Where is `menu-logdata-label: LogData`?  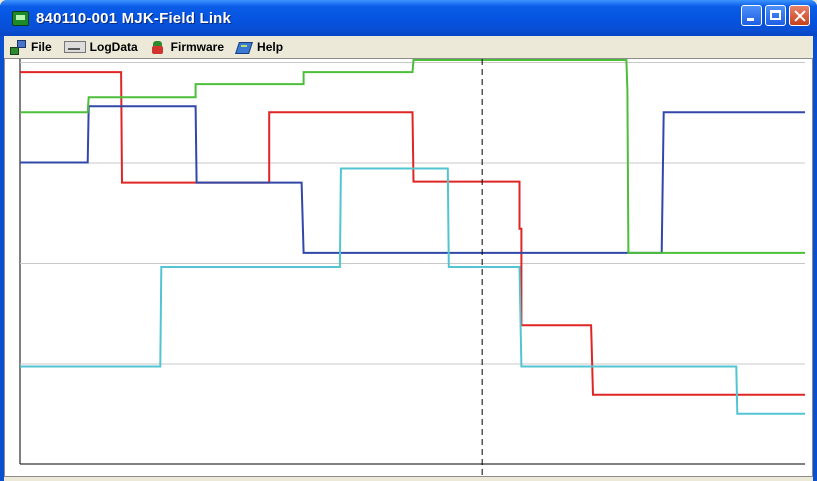
menu-logdata-label: LogData is located at coordinates (113, 47).